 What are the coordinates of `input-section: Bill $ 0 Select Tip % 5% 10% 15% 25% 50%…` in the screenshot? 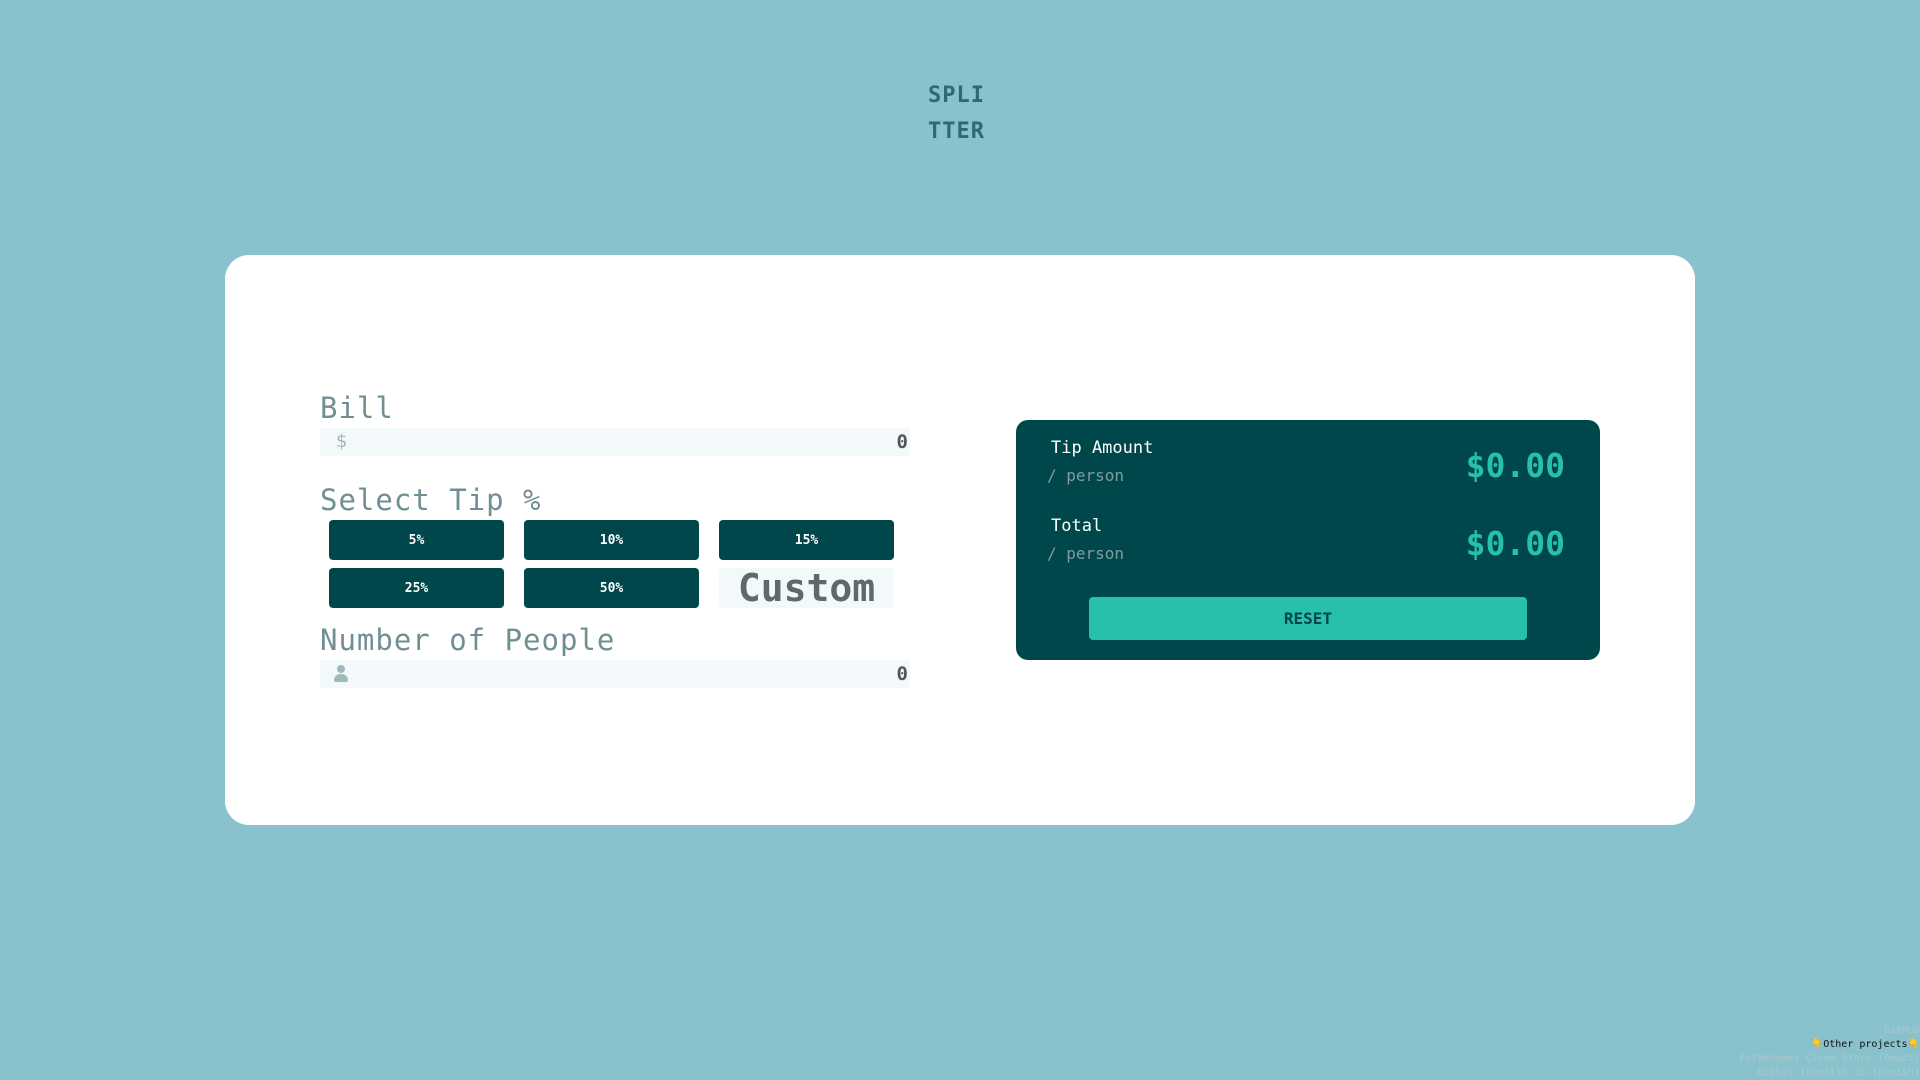 It's located at (615, 539).